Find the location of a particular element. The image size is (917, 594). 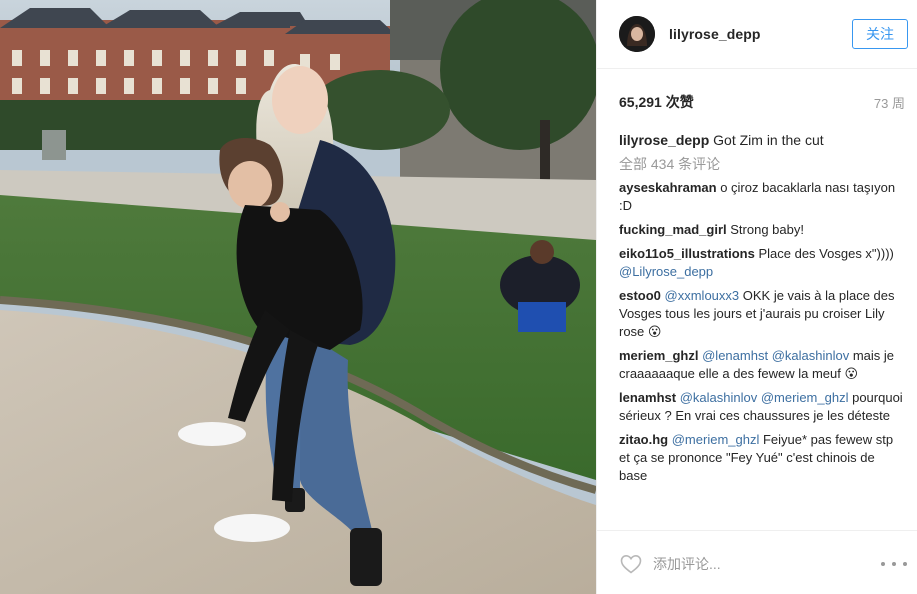

caption: lilyrose_depp Got Zim in the cut is located at coordinates (761, 140).